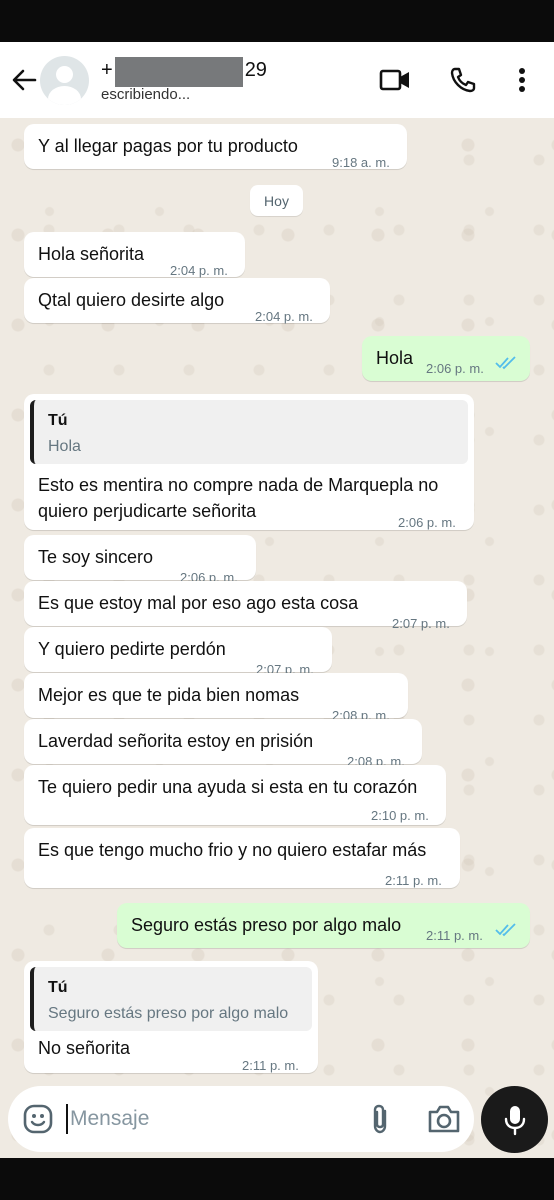 This screenshot has width=554, height=1200. I want to click on contact-name: + 29, so click(184, 72).